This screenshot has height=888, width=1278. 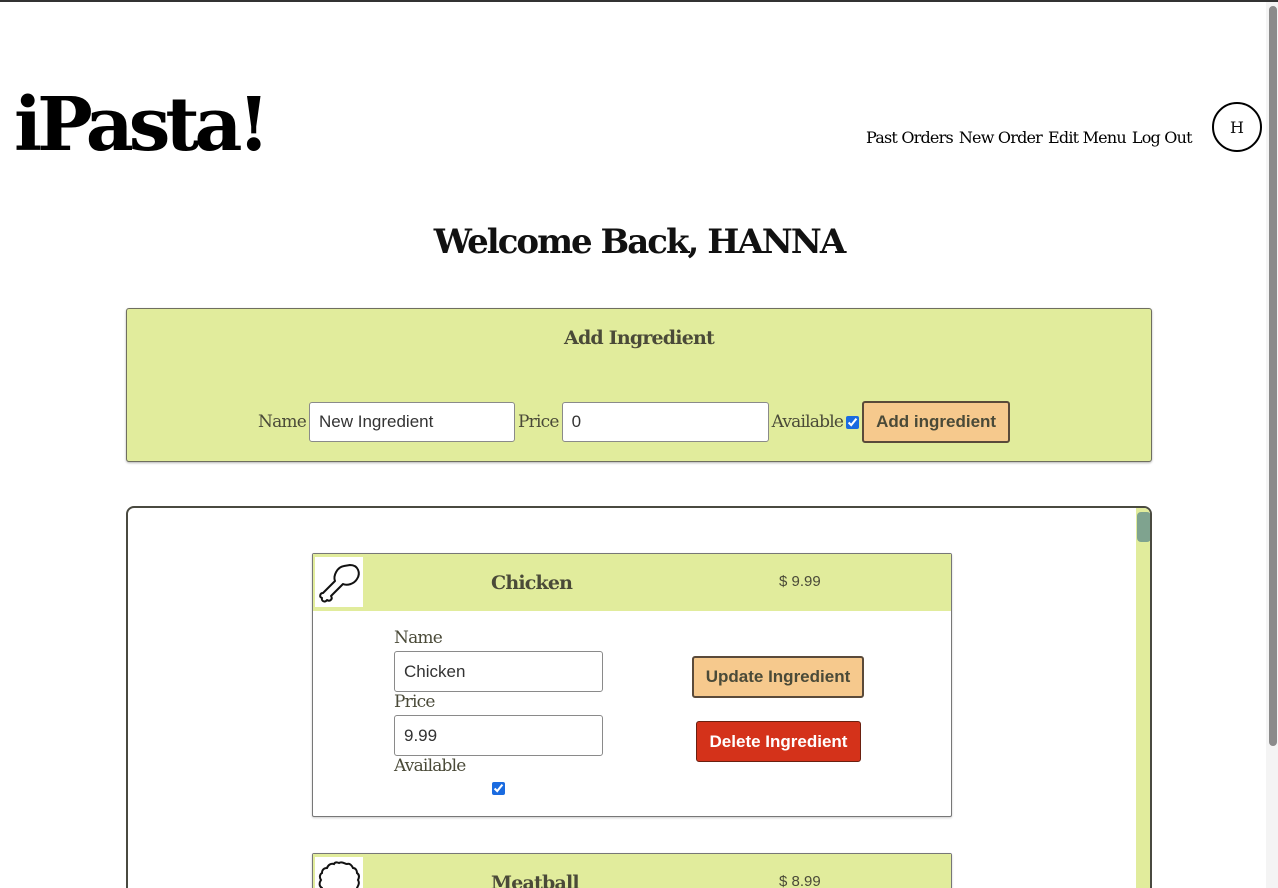 What do you see at coordinates (800, 880) in the screenshot?
I see `ingredient-price: $ 8.99` at bounding box center [800, 880].